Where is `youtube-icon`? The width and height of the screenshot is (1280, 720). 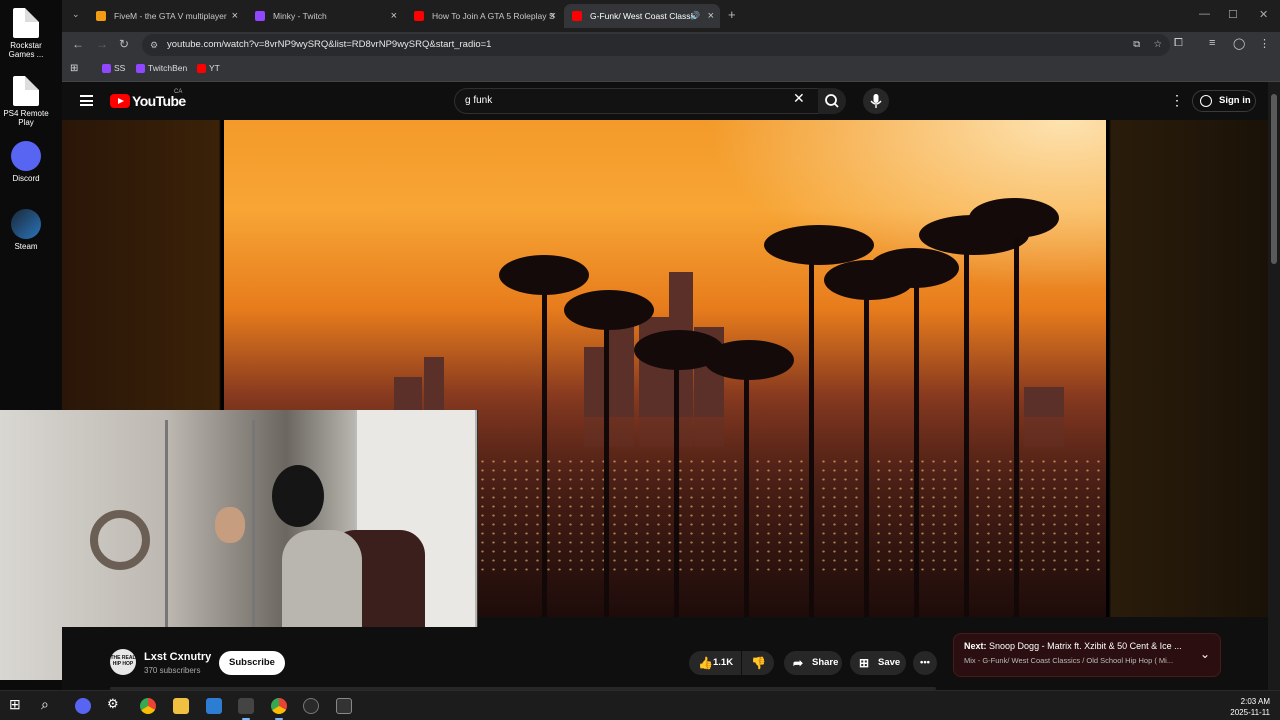 youtube-icon is located at coordinates (419, 16).